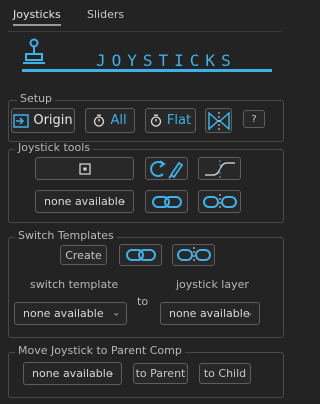 Image resolution: width=320 pixels, height=404 pixels. I want to click on center-point-icon, so click(84, 168).